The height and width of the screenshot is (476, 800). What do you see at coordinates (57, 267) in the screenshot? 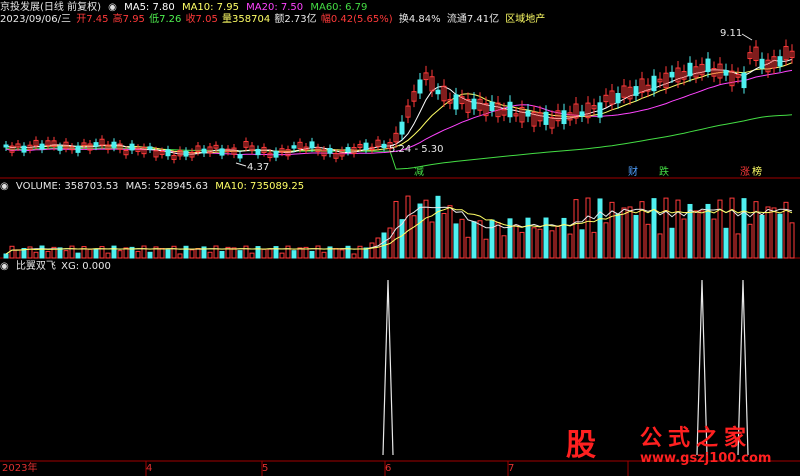
I see `indicator-panel-header: ◉ 比翼双飞 XG: 0.000` at bounding box center [57, 267].